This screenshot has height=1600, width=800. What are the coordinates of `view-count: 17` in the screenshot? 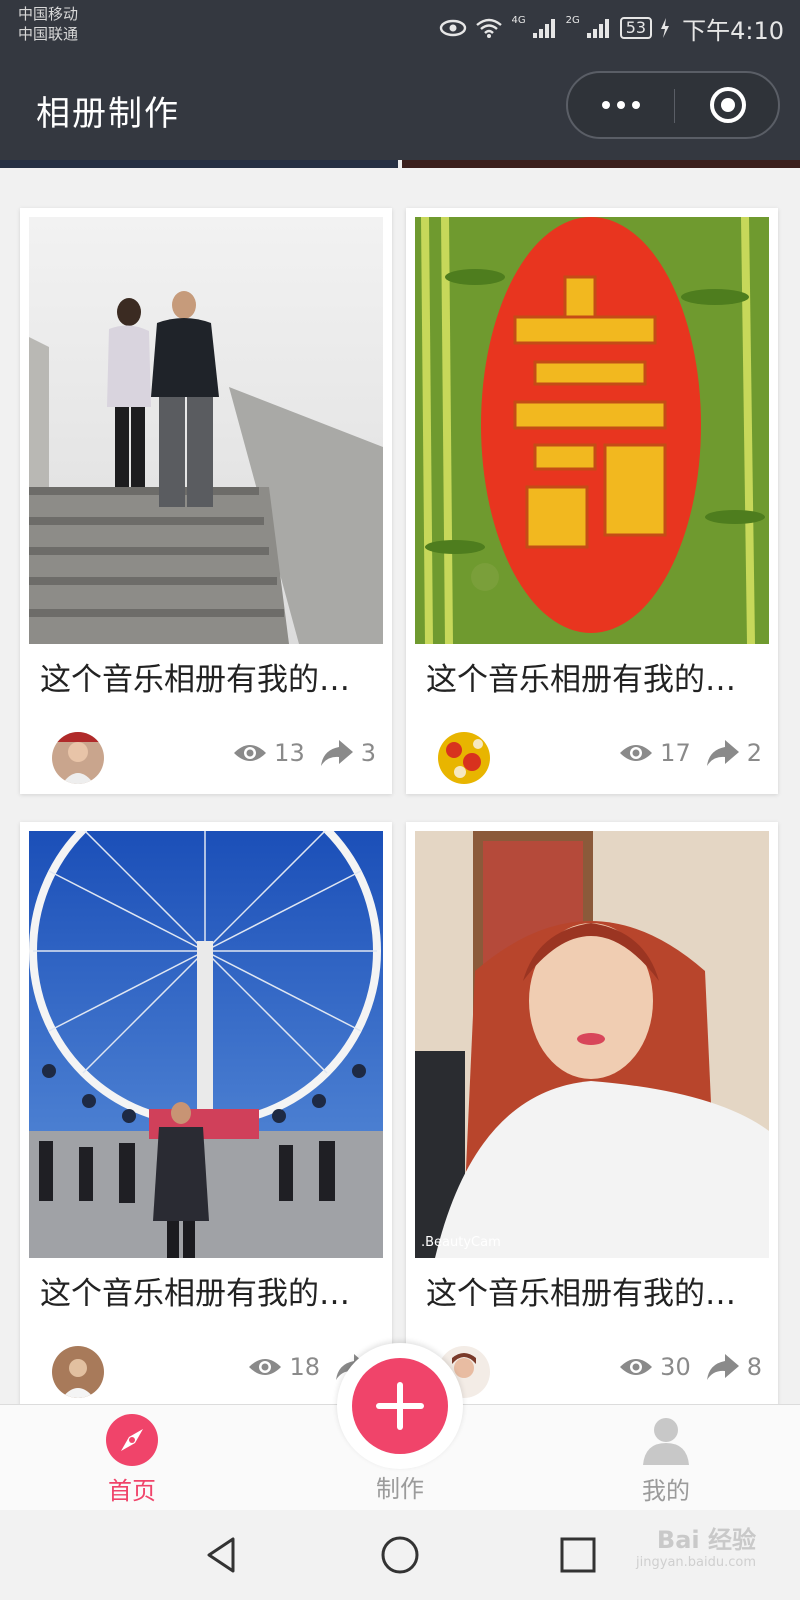 It's located at (675, 753).